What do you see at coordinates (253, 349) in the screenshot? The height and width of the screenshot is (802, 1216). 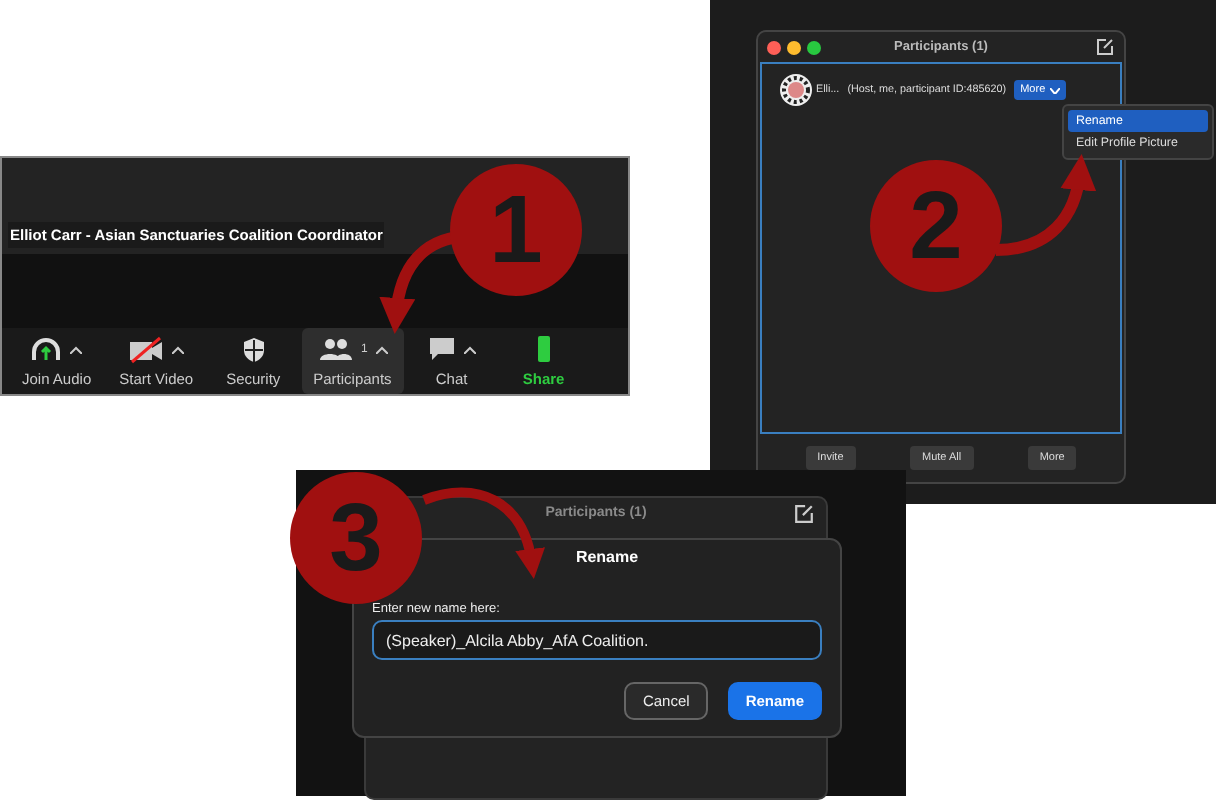 I see `shield-icon` at bounding box center [253, 349].